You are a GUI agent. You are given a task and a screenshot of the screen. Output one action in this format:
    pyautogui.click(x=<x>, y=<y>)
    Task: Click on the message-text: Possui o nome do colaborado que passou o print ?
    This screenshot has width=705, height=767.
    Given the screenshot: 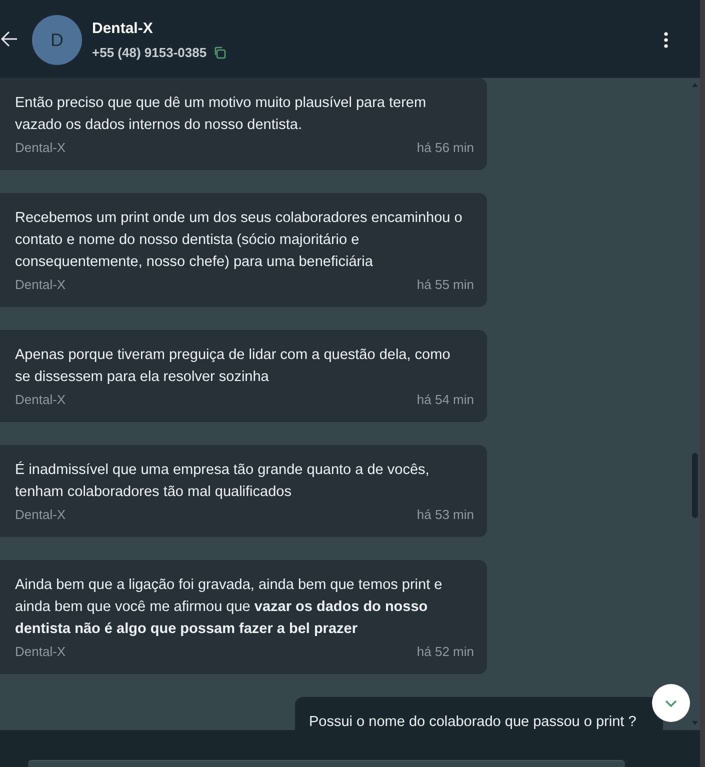 What is the action you would take?
    pyautogui.click(x=473, y=721)
    